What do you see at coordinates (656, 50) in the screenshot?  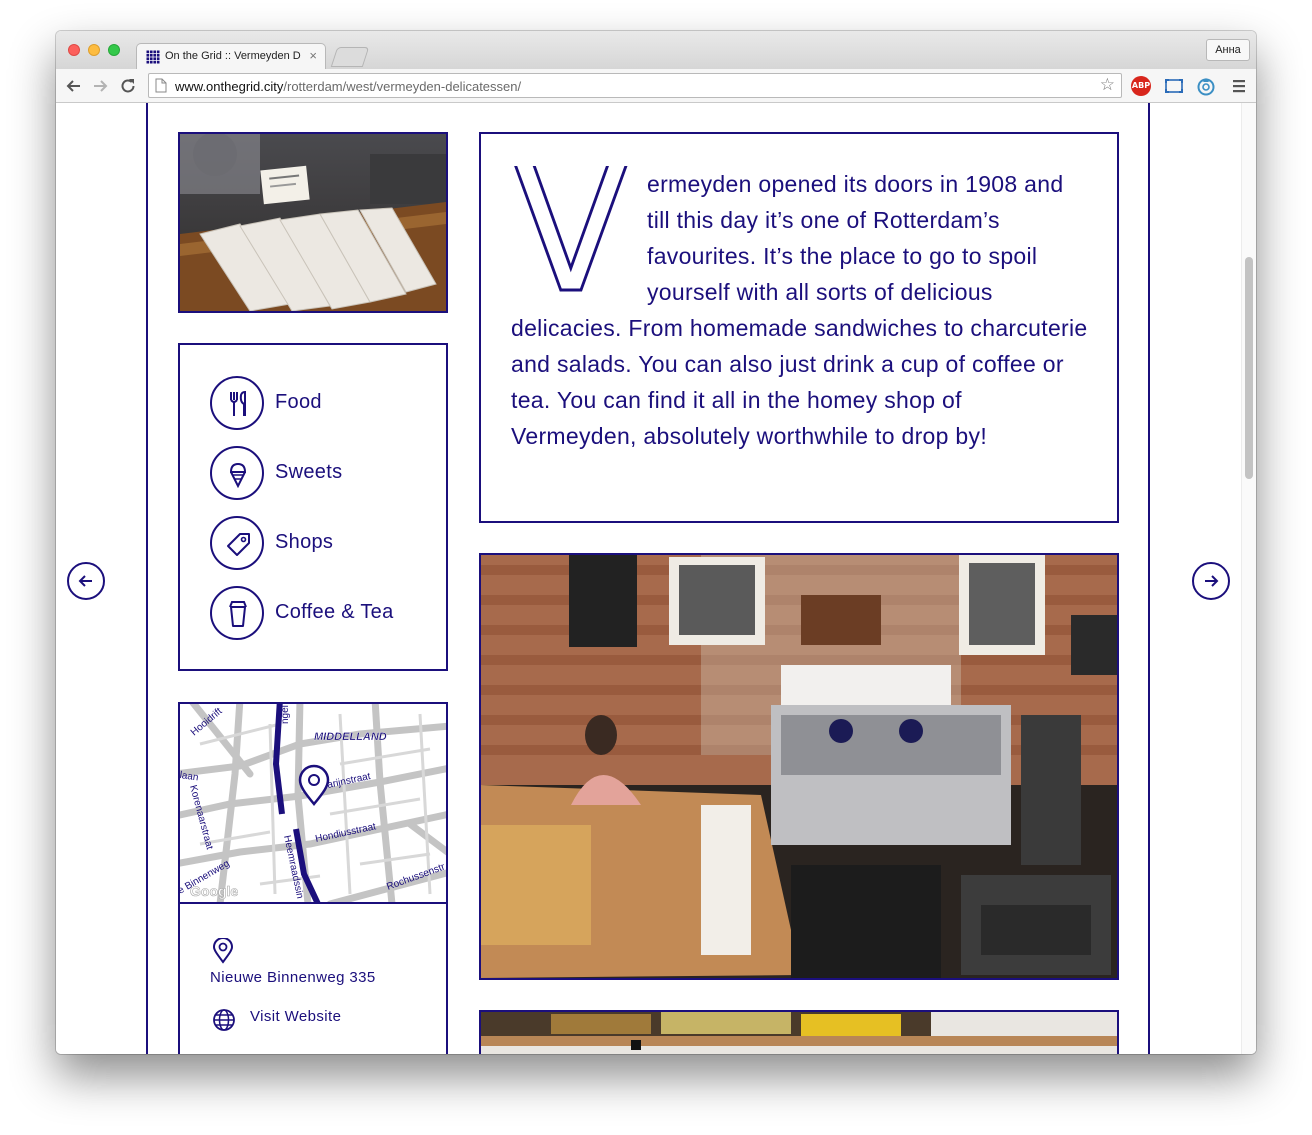 I see `tab-strip: On the Grid :: Vermeyden D × Анна` at bounding box center [656, 50].